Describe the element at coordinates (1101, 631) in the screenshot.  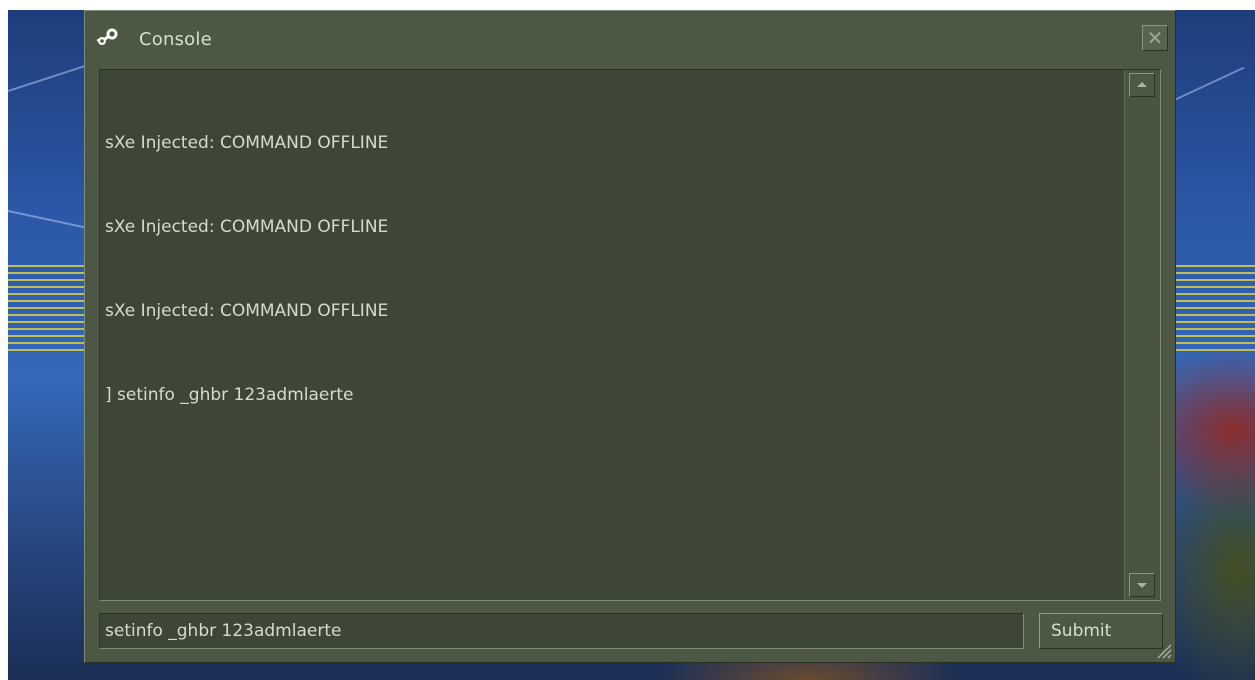
I see `submit-button: Submit` at that location.